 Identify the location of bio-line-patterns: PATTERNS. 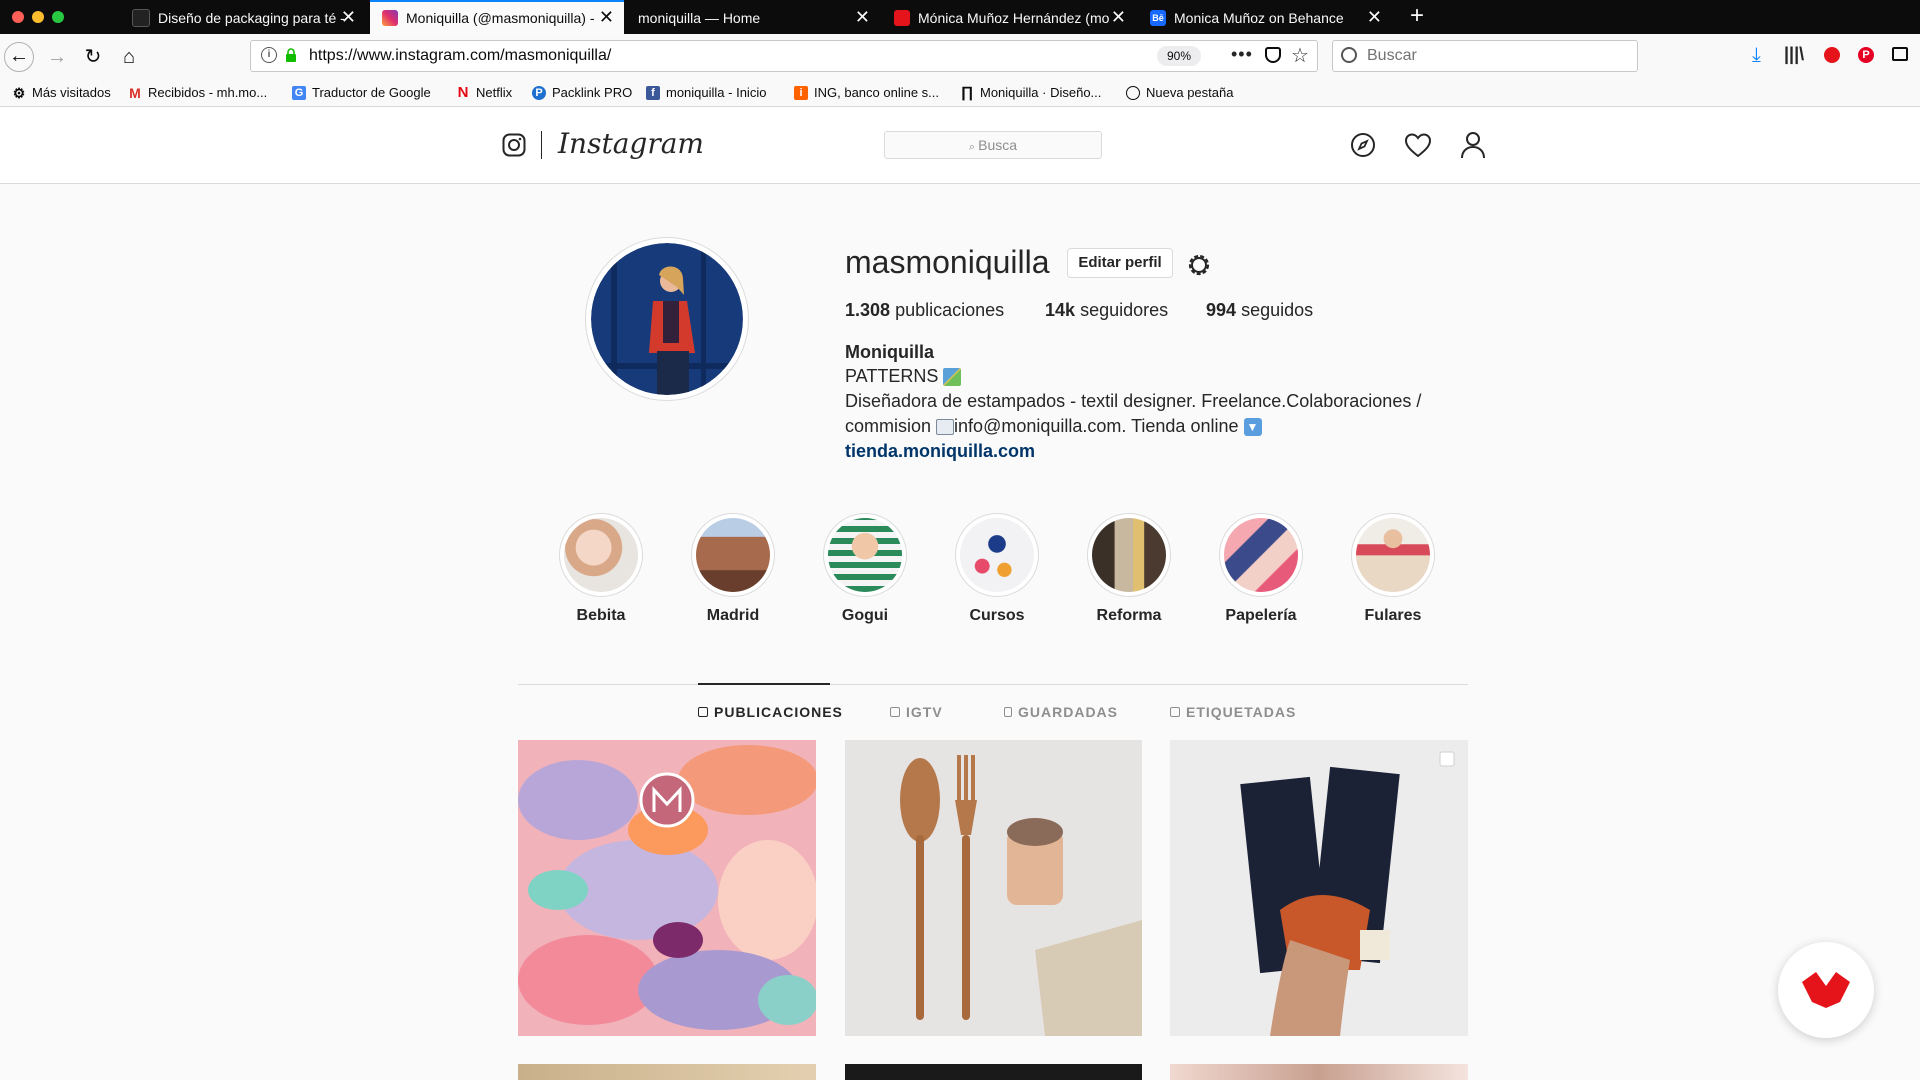
(903, 376).